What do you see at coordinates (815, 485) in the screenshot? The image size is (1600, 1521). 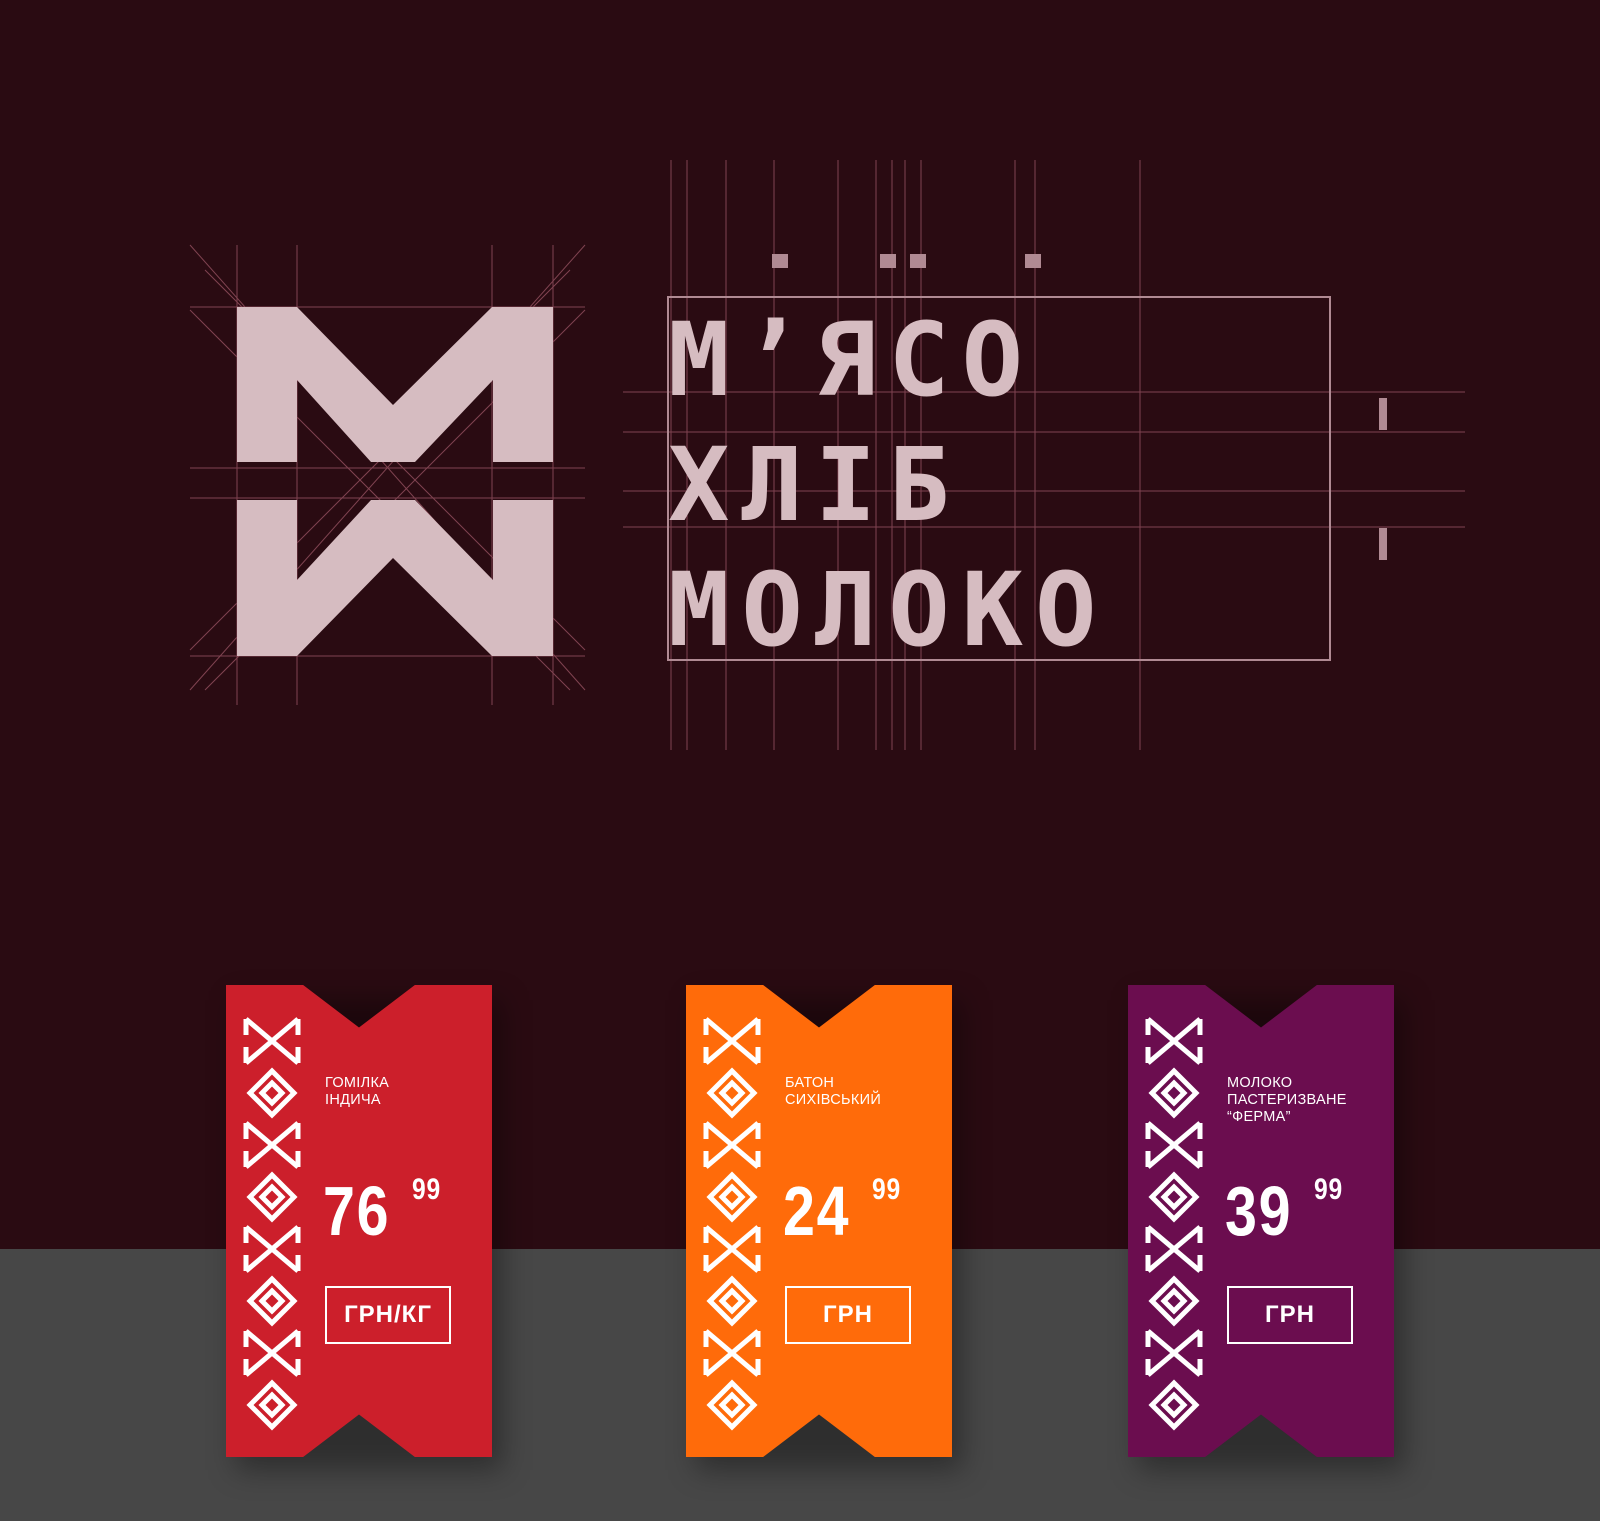 I see `wordmark-line-2: ХЛІБ` at bounding box center [815, 485].